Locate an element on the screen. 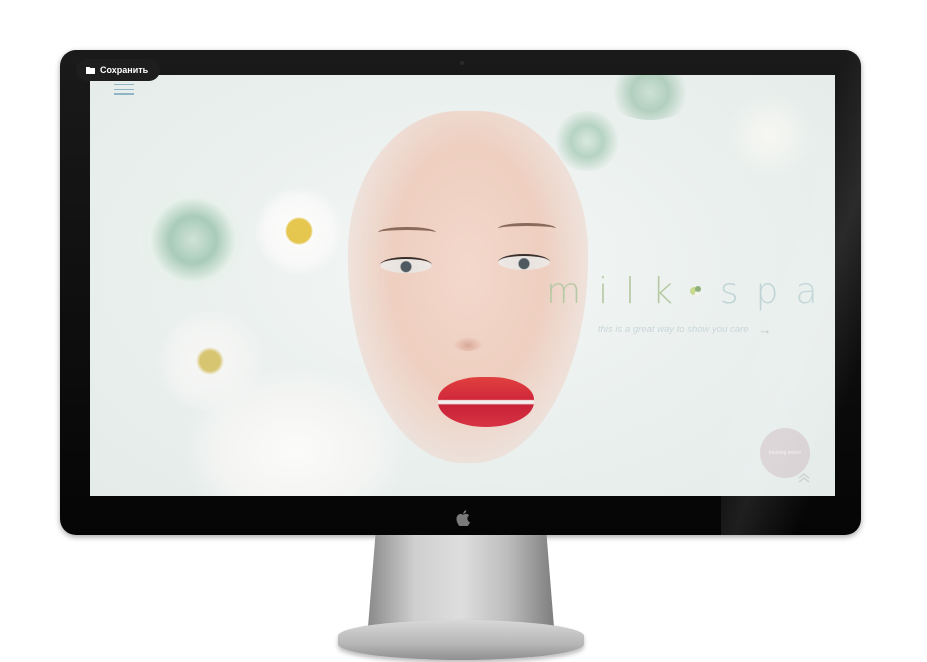  green-flower-top is located at coordinates (650, 97).